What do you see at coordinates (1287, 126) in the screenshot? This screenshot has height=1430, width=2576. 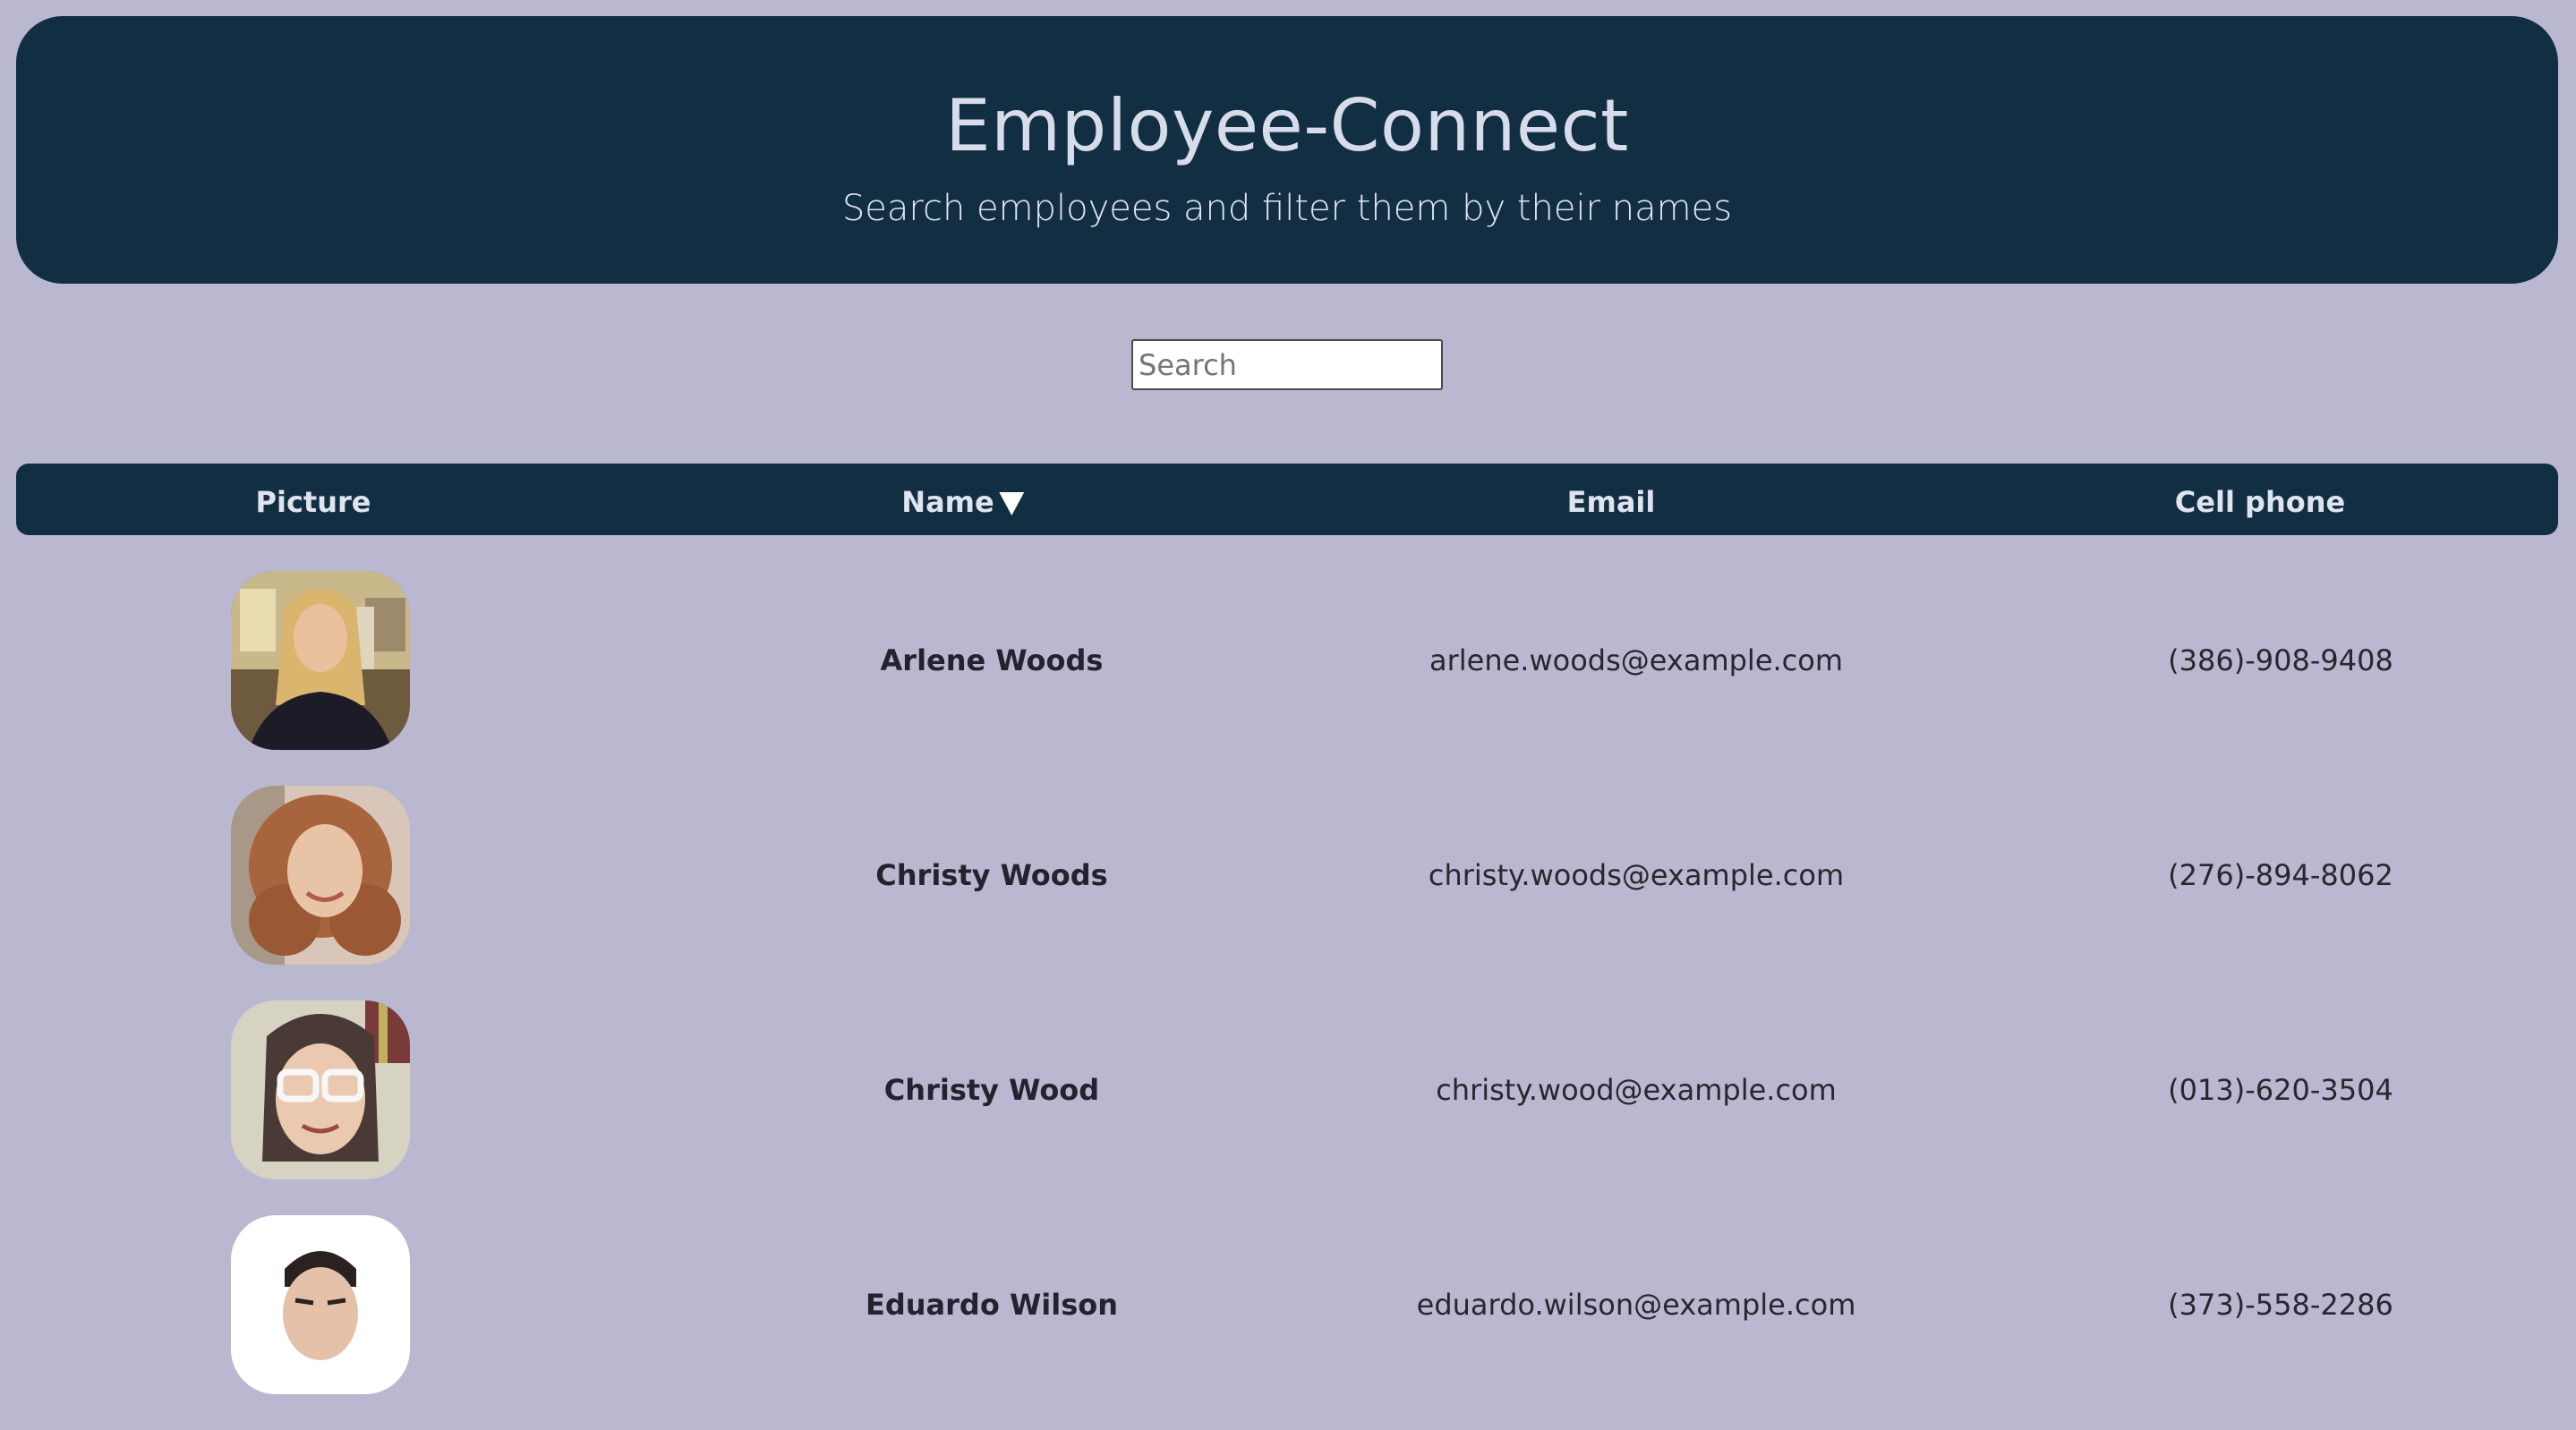 I see `page-title: Employee-Connect` at bounding box center [1287, 126].